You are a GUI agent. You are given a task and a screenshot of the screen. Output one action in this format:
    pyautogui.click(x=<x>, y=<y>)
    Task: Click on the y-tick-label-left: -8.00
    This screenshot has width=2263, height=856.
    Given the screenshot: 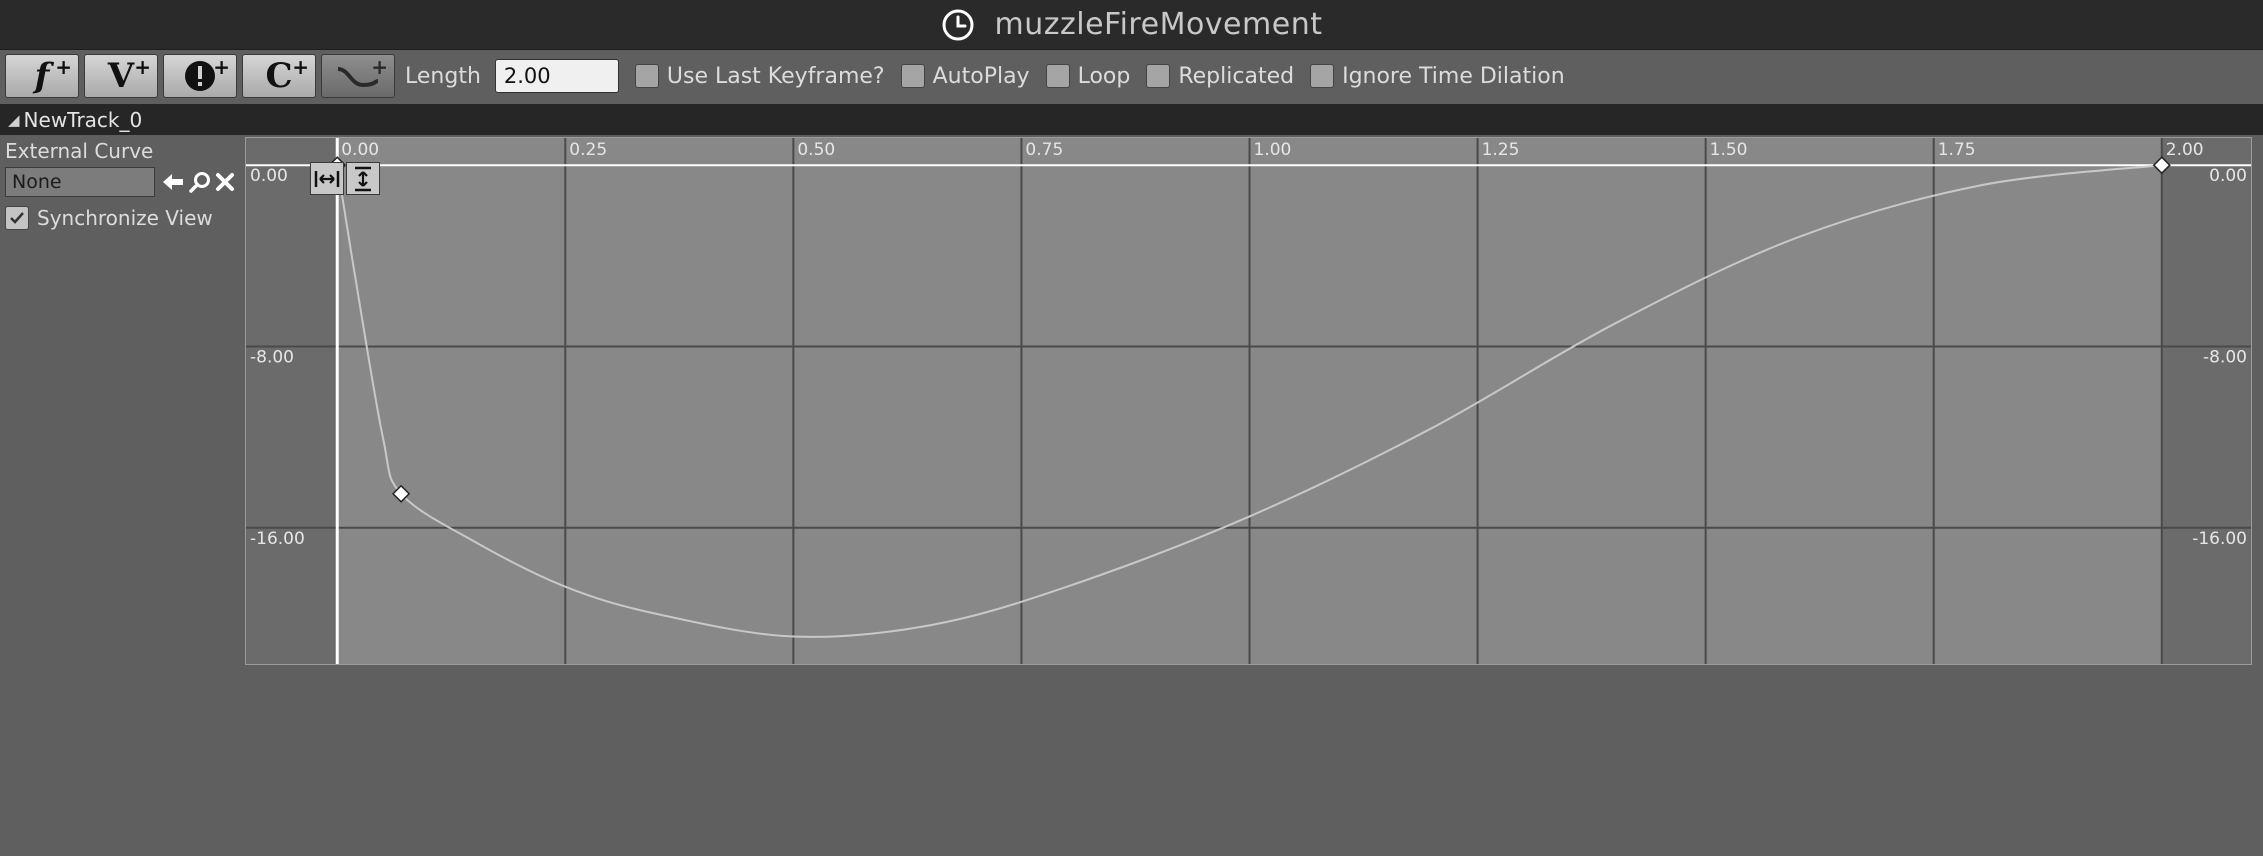 What is the action you would take?
    pyautogui.click(x=272, y=357)
    